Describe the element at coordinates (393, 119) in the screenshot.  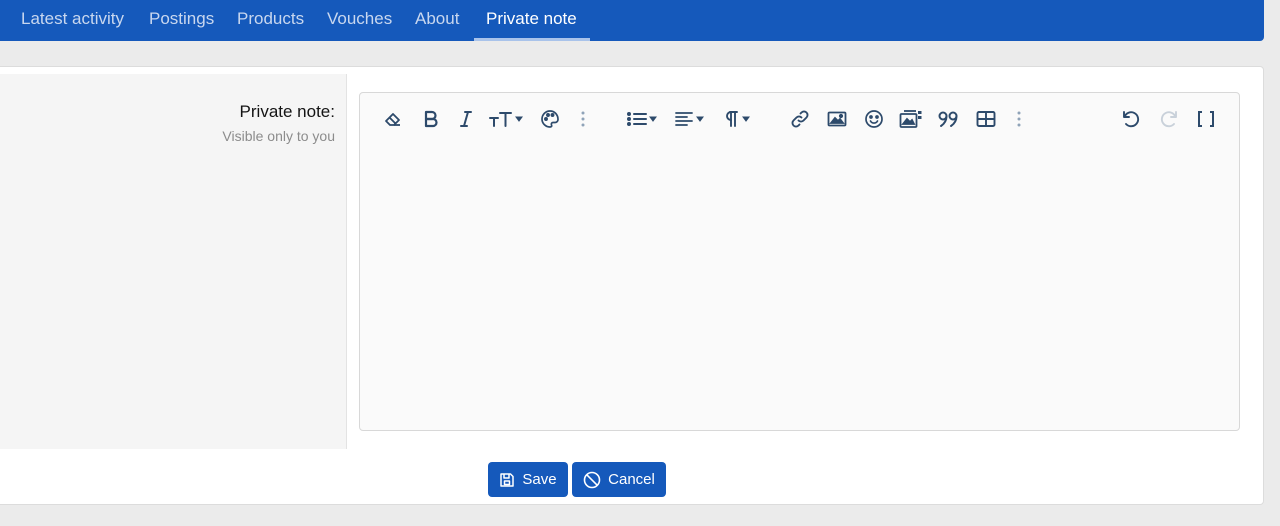
I see `eraser-icon` at that location.